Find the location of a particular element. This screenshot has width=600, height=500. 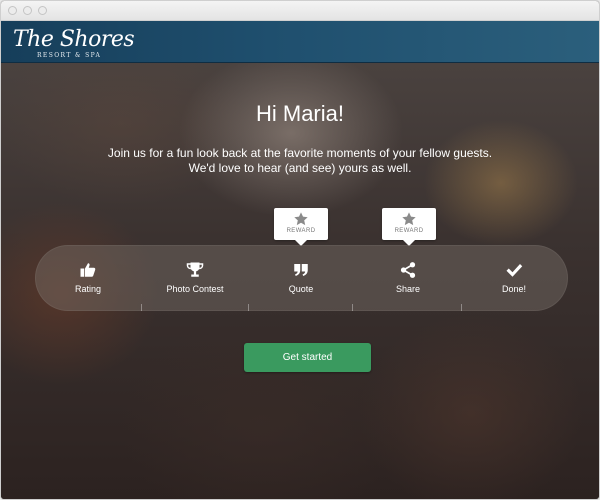

step-rating: Rating is located at coordinates (88, 278).